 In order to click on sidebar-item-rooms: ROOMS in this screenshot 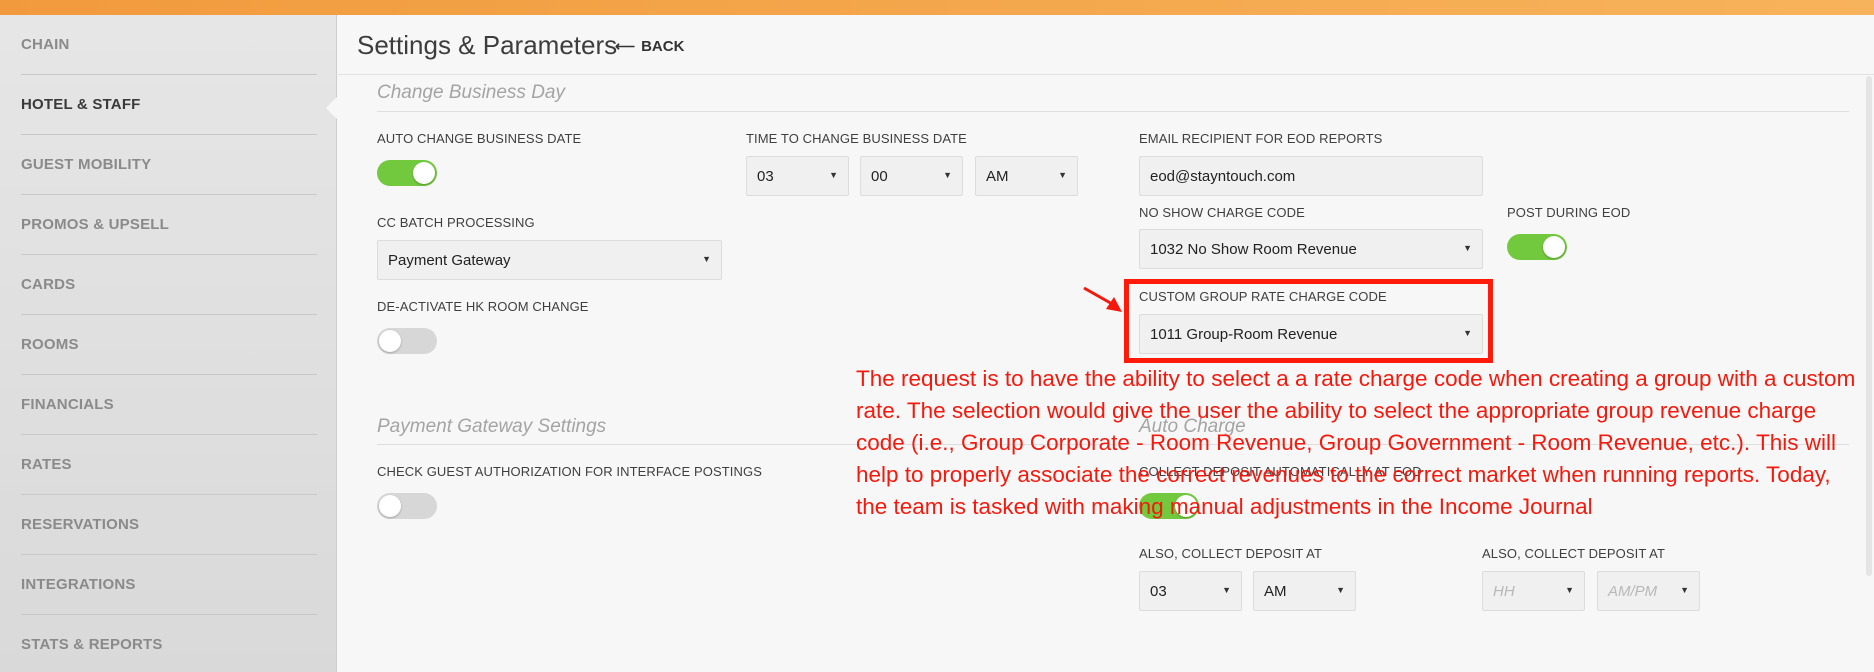, I will do `click(169, 345)`.